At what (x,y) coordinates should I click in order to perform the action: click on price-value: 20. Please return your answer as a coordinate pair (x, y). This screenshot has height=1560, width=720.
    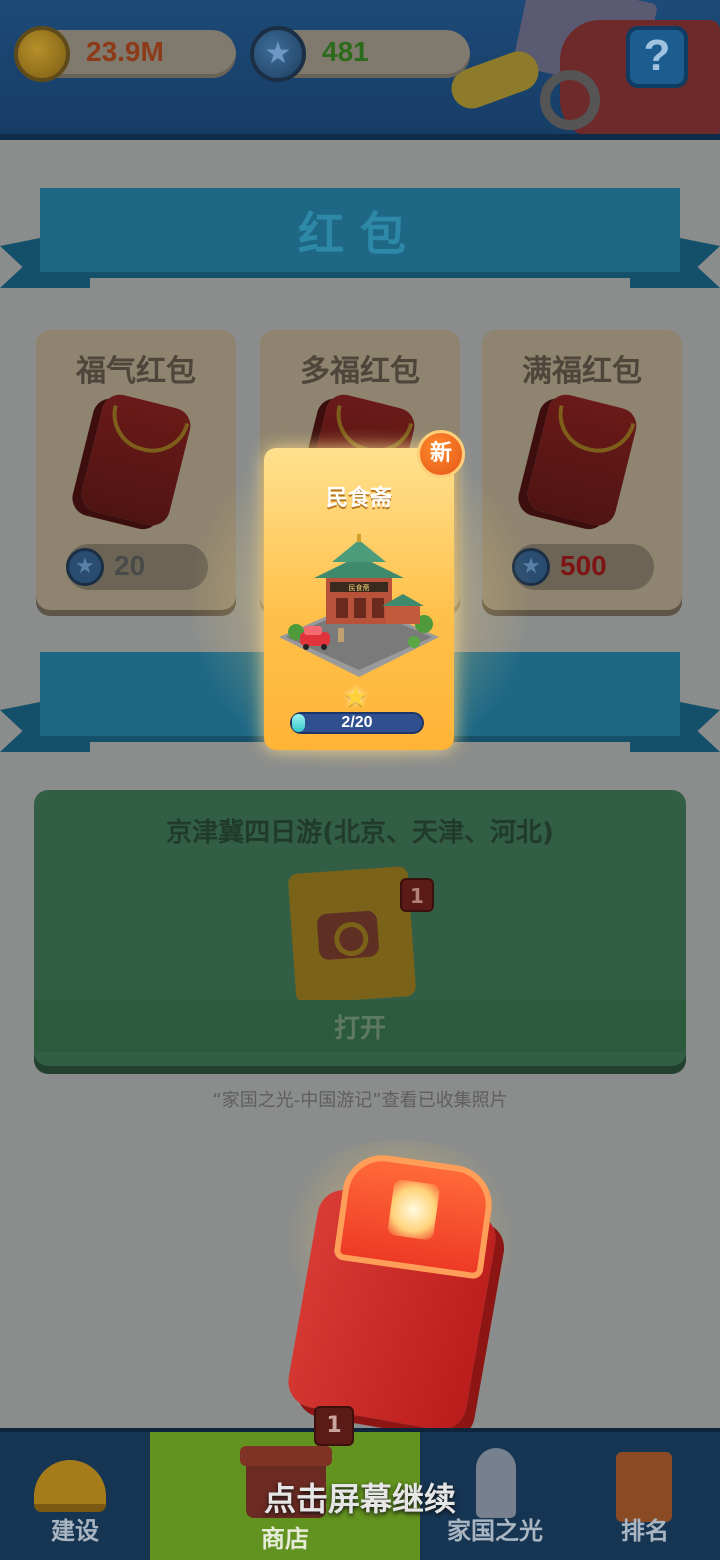
    Looking at the image, I should click on (130, 565).